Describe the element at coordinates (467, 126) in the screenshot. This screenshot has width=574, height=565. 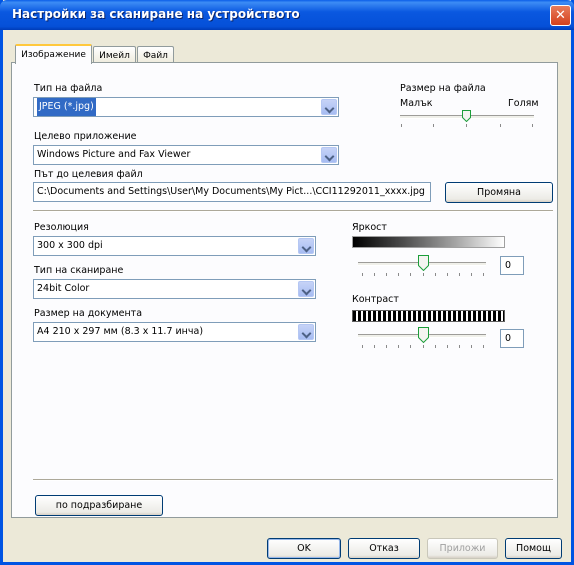
I see `file-size-ticks` at that location.